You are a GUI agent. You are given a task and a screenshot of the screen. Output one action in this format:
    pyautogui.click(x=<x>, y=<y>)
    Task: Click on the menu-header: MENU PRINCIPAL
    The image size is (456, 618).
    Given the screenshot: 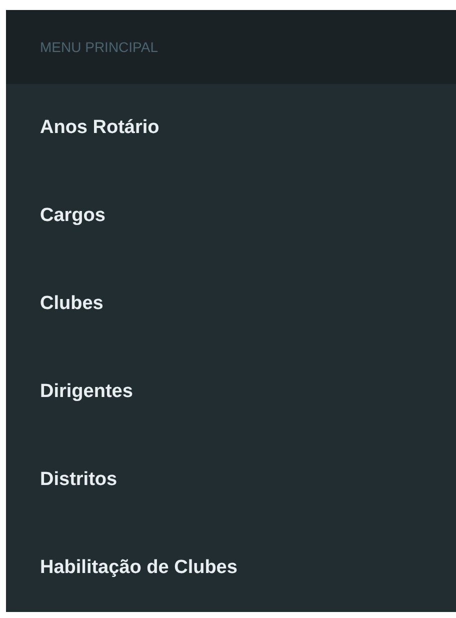 What is the action you would take?
    pyautogui.click(x=231, y=47)
    